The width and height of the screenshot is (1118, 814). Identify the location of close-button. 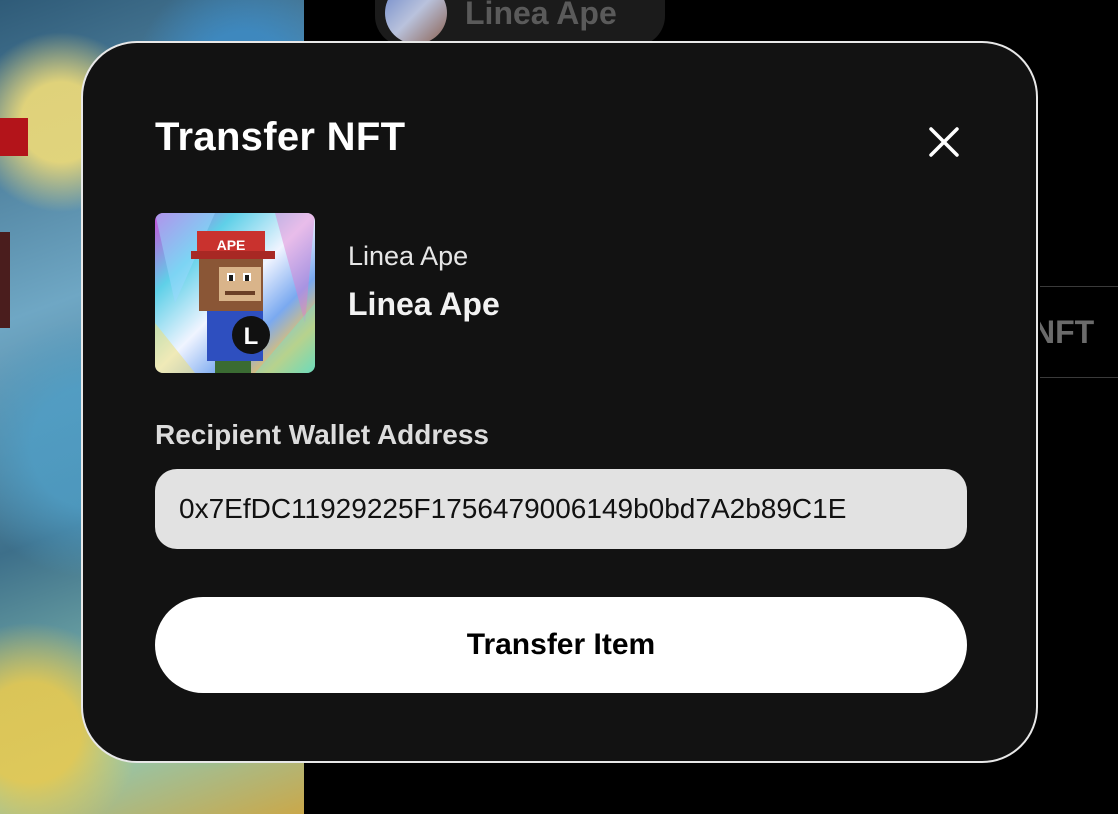
(944, 142).